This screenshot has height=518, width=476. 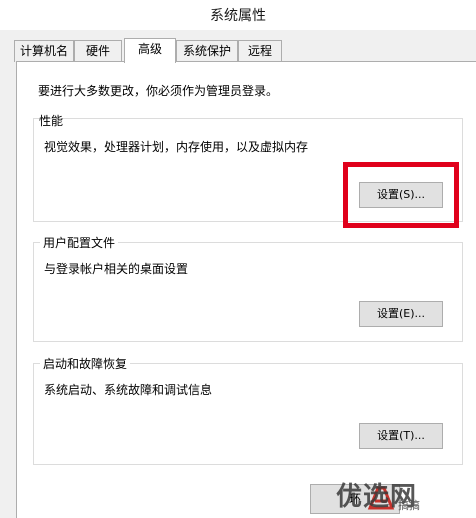 I want to click on tab-advanced: 高级, so click(x=150, y=50).